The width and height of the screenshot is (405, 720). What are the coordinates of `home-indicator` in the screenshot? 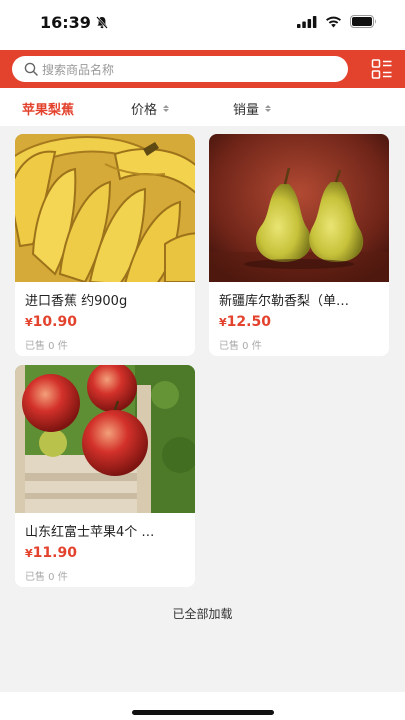 It's located at (203, 712).